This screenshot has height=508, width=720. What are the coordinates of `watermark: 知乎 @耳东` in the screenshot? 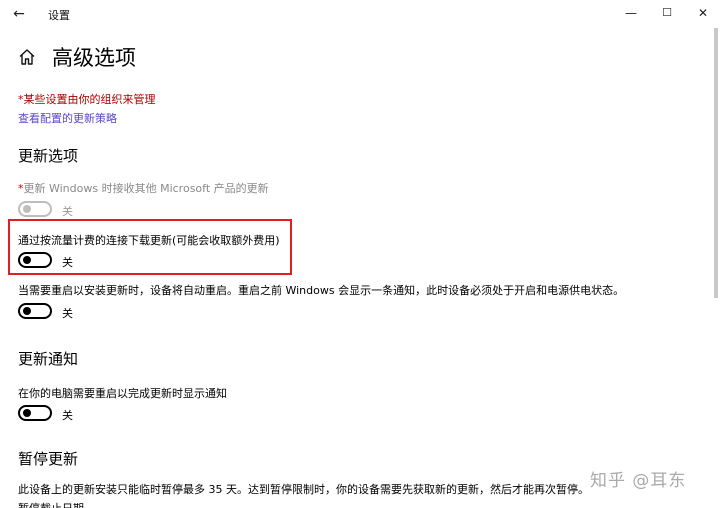 It's located at (638, 481).